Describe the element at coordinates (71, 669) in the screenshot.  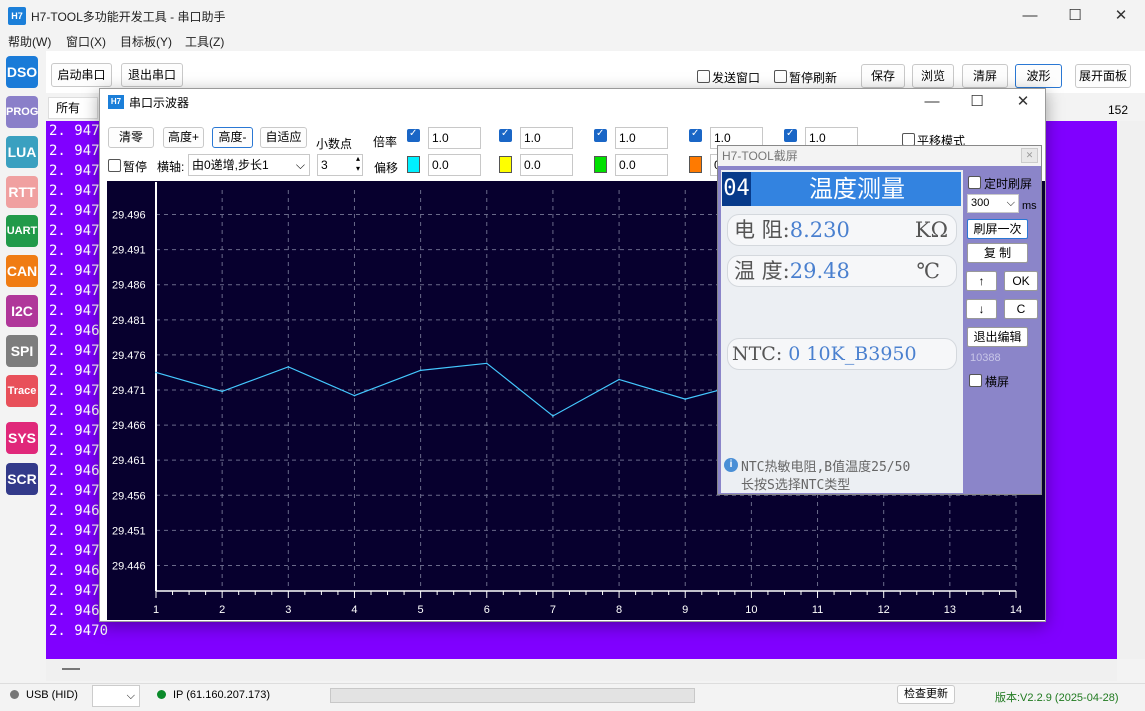
I see `scroll-thumb` at that location.